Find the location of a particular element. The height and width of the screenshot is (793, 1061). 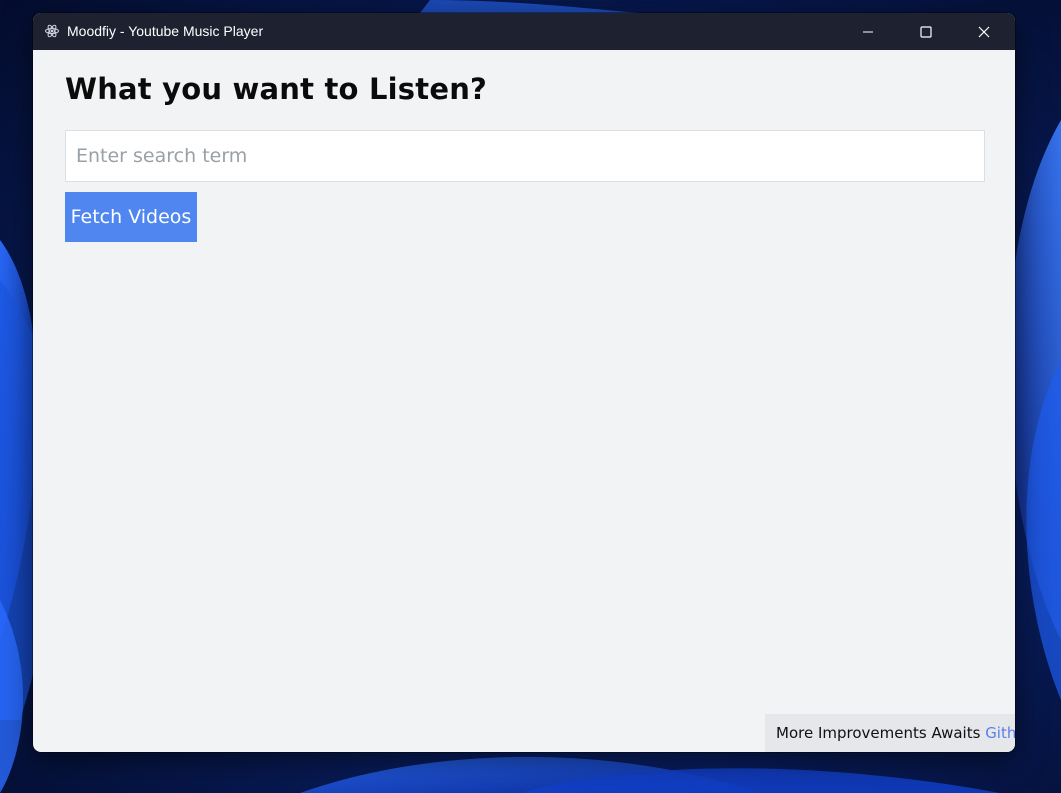

search-input is located at coordinates (525, 156).